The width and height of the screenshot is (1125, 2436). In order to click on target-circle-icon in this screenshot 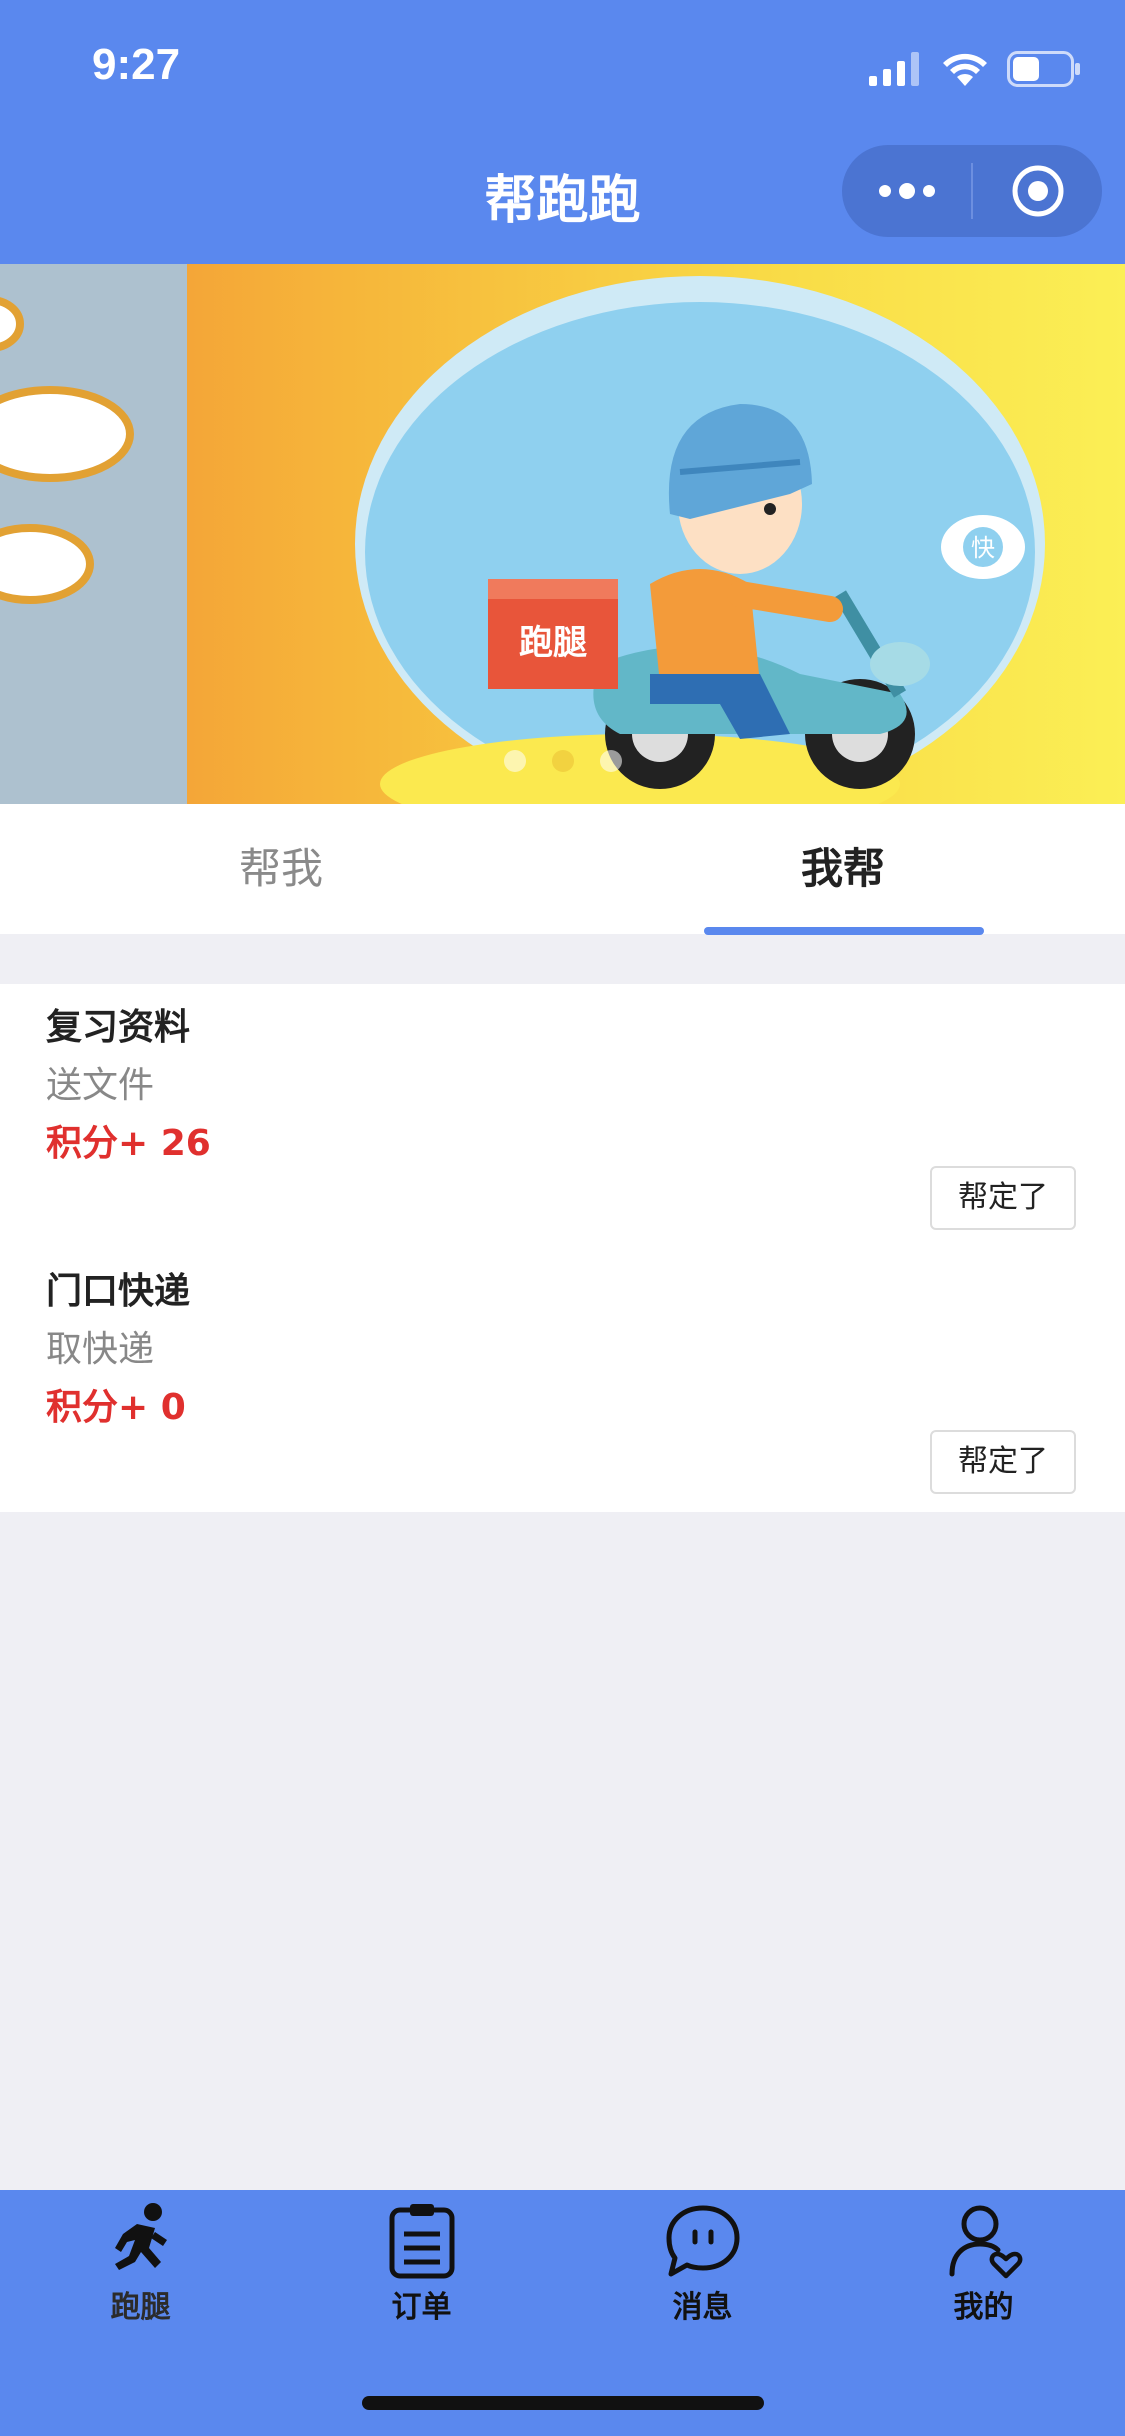, I will do `click(1037, 191)`.